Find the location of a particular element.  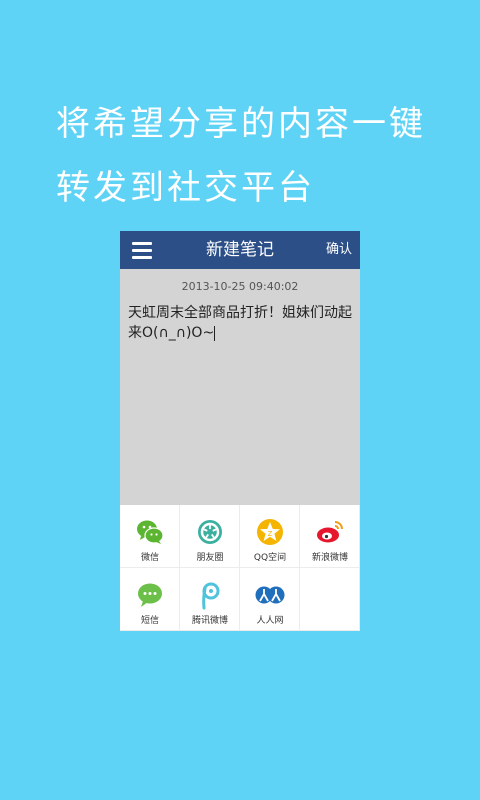

share-moments-button: 朋友圈 is located at coordinates (210, 536).